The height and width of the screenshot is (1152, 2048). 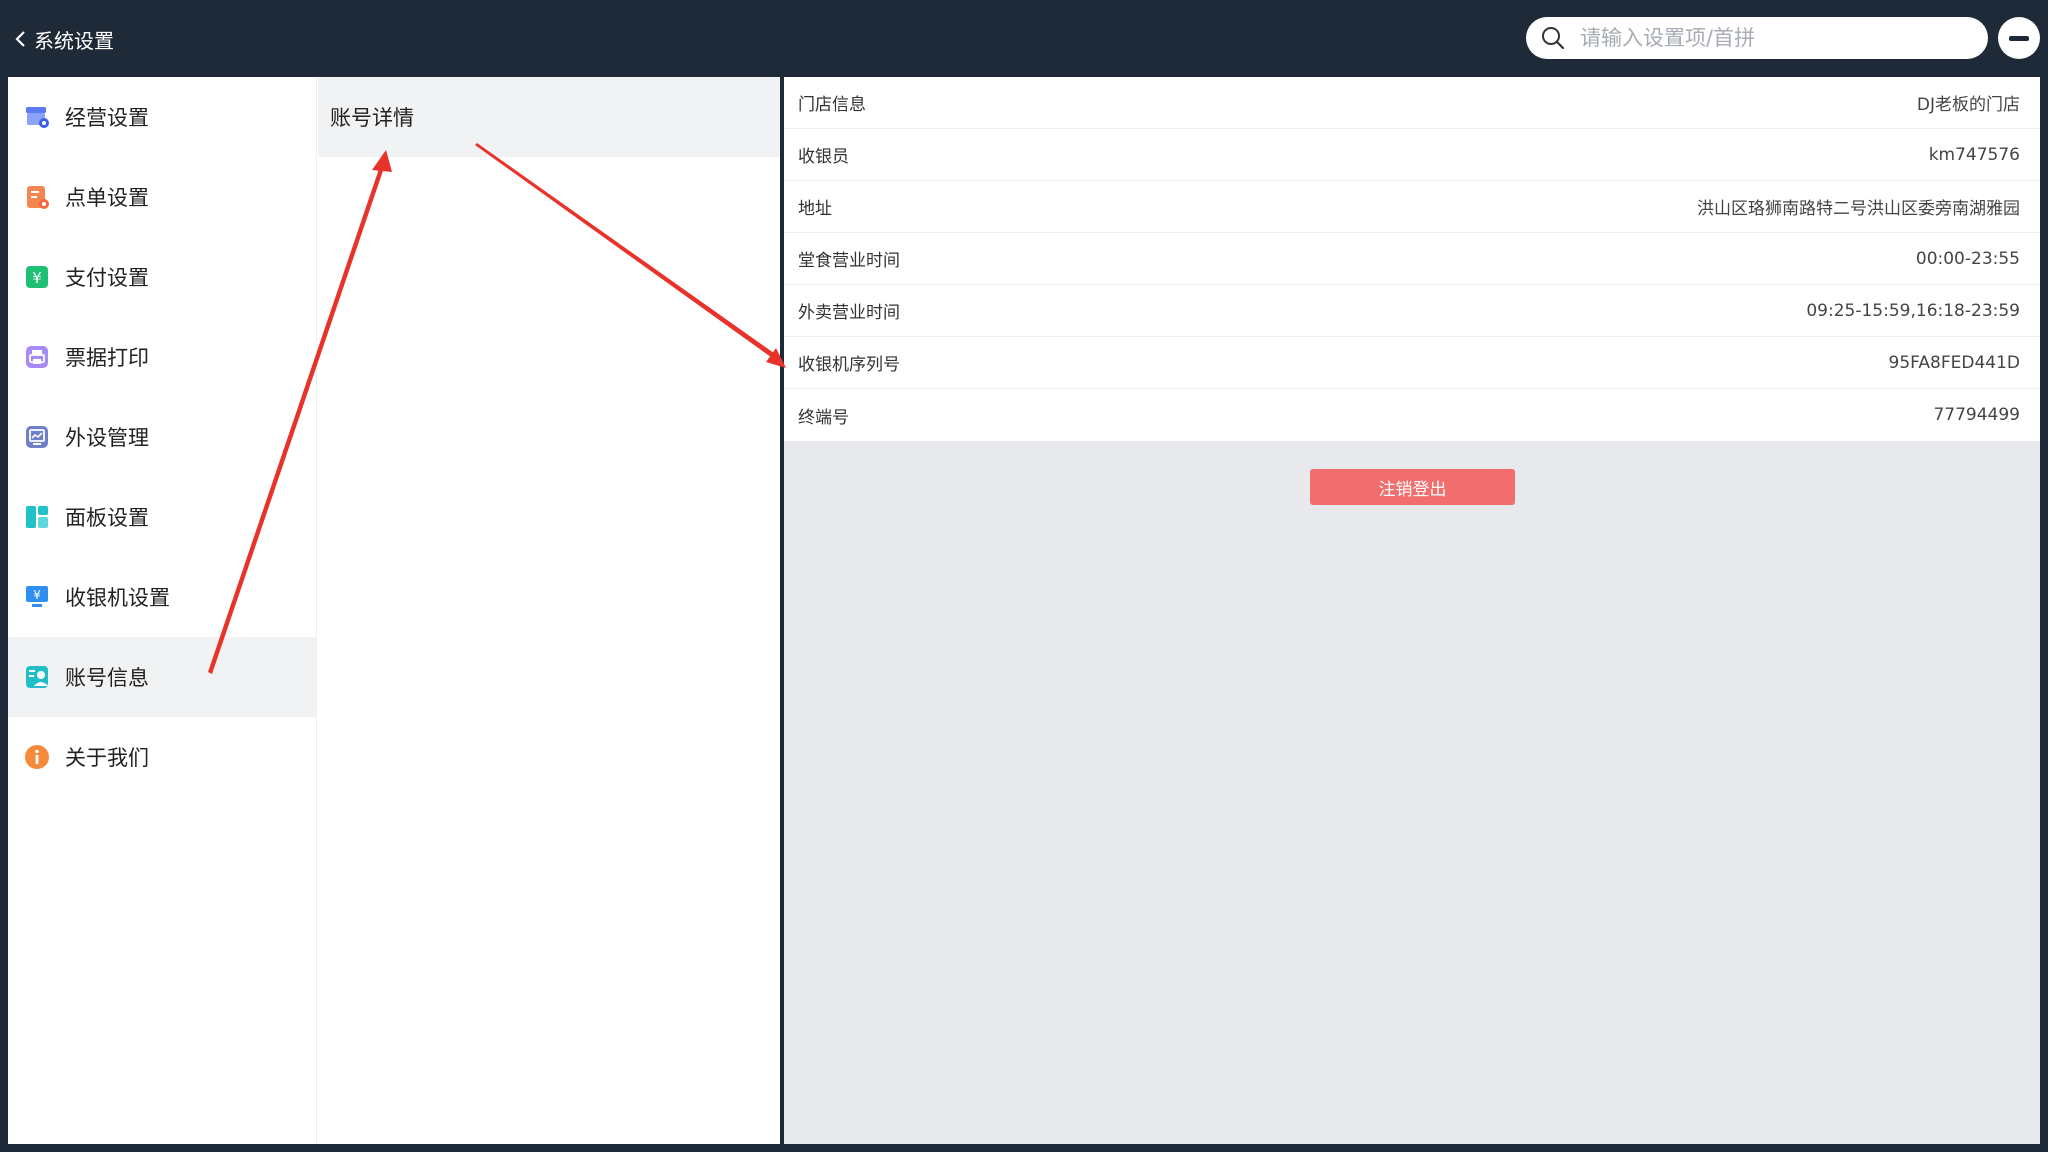 What do you see at coordinates (162, 117) in the screenshot?
I see `sidebar-item-business-settings: 经营设置` at bounding box center [162, 117].